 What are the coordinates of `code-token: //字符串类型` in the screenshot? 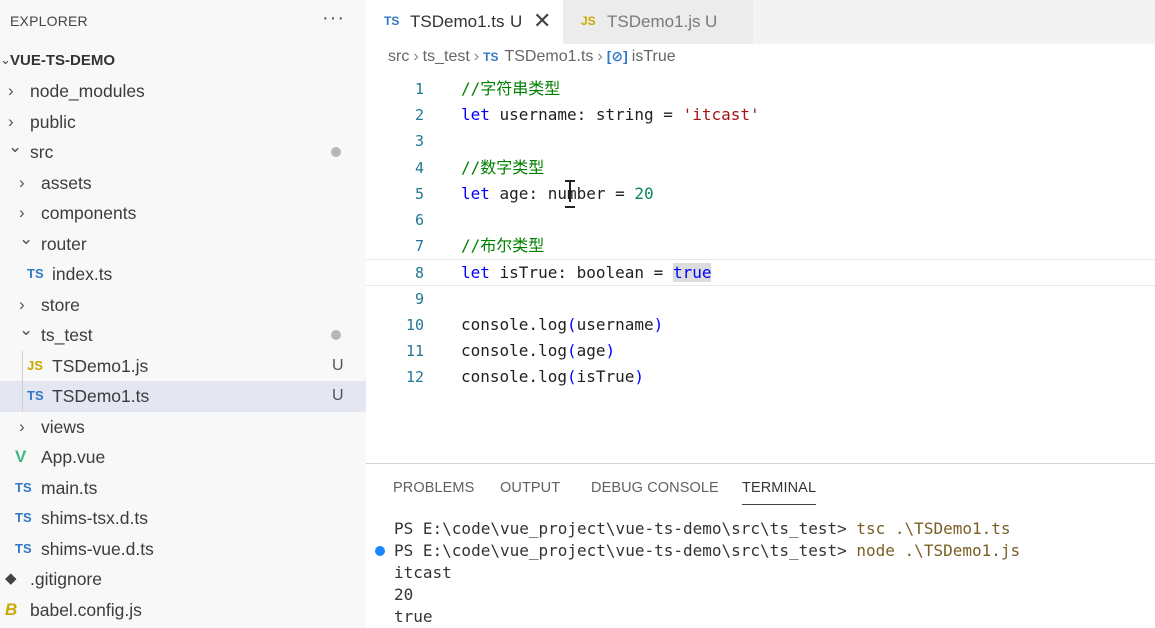 It's located at (511, 88).